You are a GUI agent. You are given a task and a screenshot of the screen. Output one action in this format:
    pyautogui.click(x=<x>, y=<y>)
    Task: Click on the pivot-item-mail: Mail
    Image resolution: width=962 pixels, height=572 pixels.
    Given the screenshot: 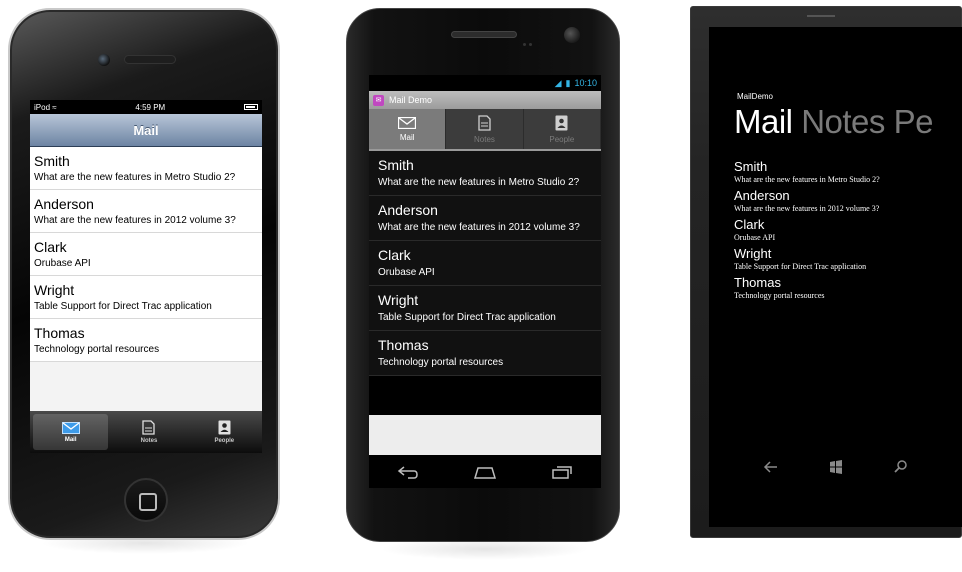 What is the action you would take?
    pyautogui.click(x=763, y=121)
    